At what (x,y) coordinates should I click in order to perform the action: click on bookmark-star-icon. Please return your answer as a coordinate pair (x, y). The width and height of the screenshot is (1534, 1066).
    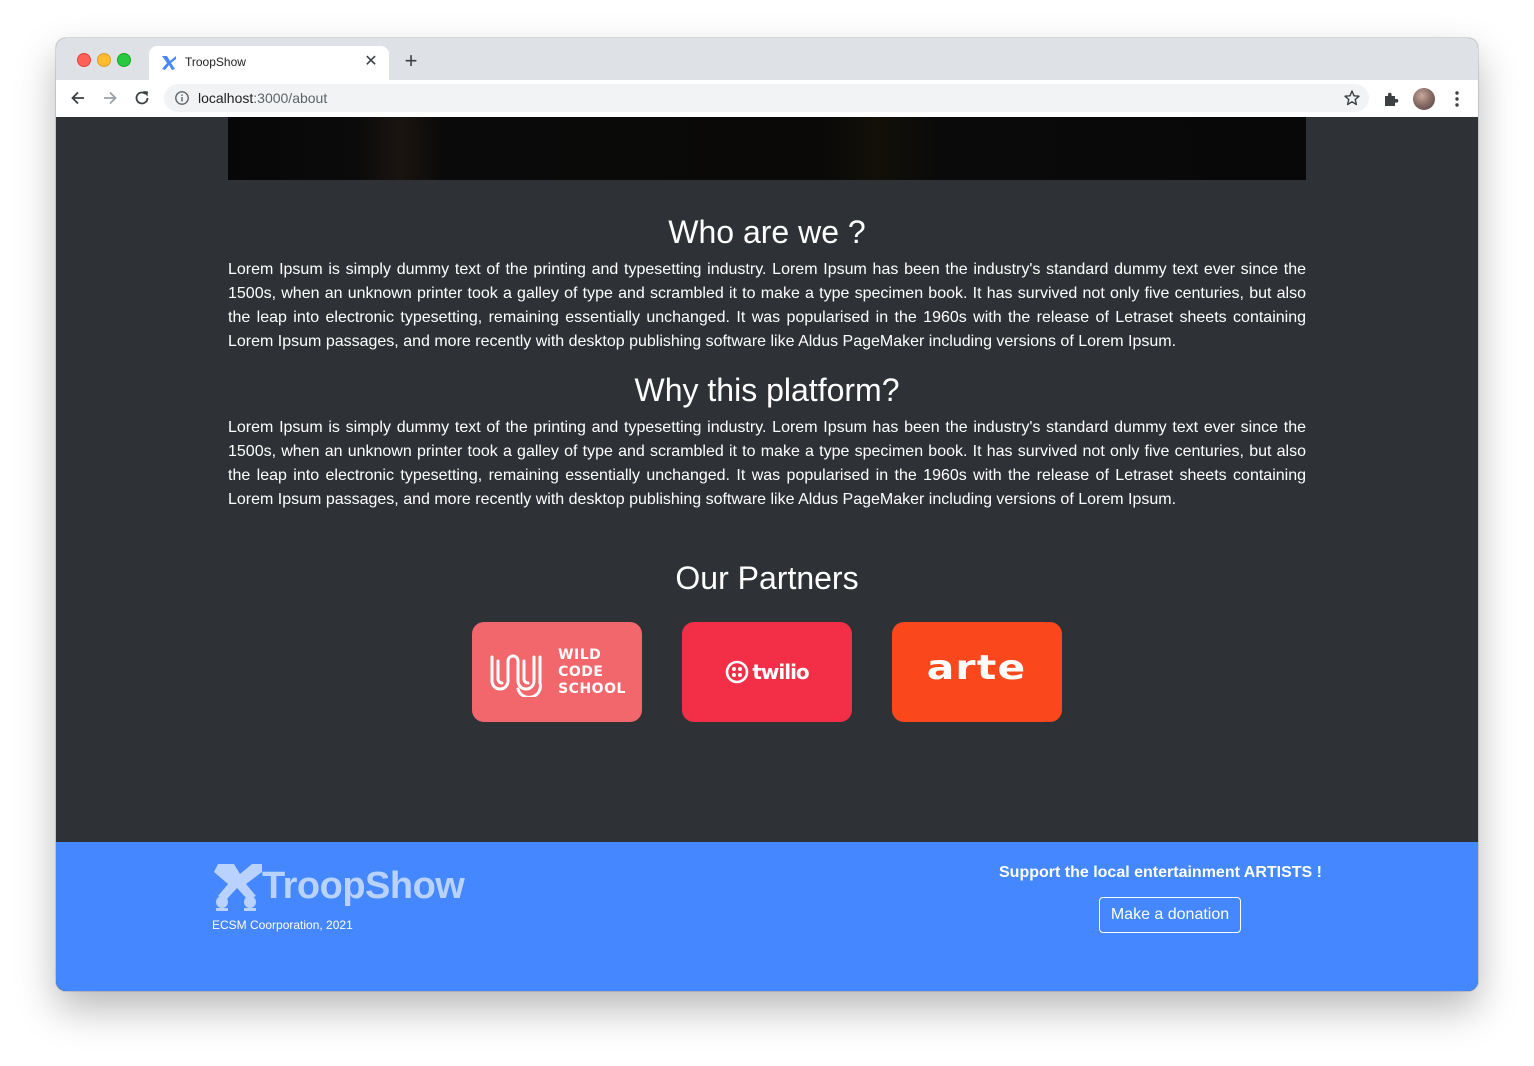
    Looking at the image, I should click on (1352, 98).